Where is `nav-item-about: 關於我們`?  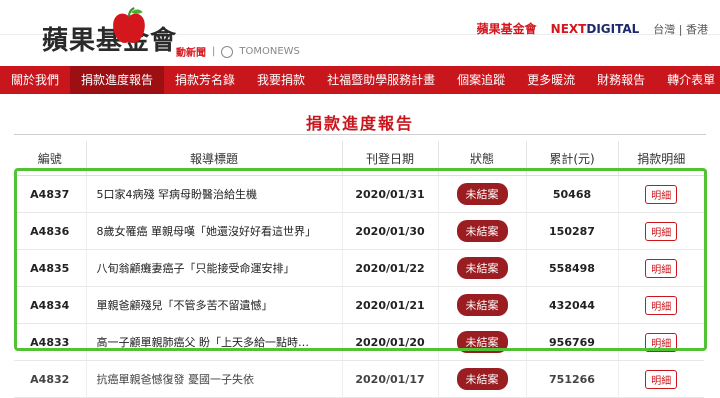 nav-item-about: 關於我們 is located at coordinates (35, 80).